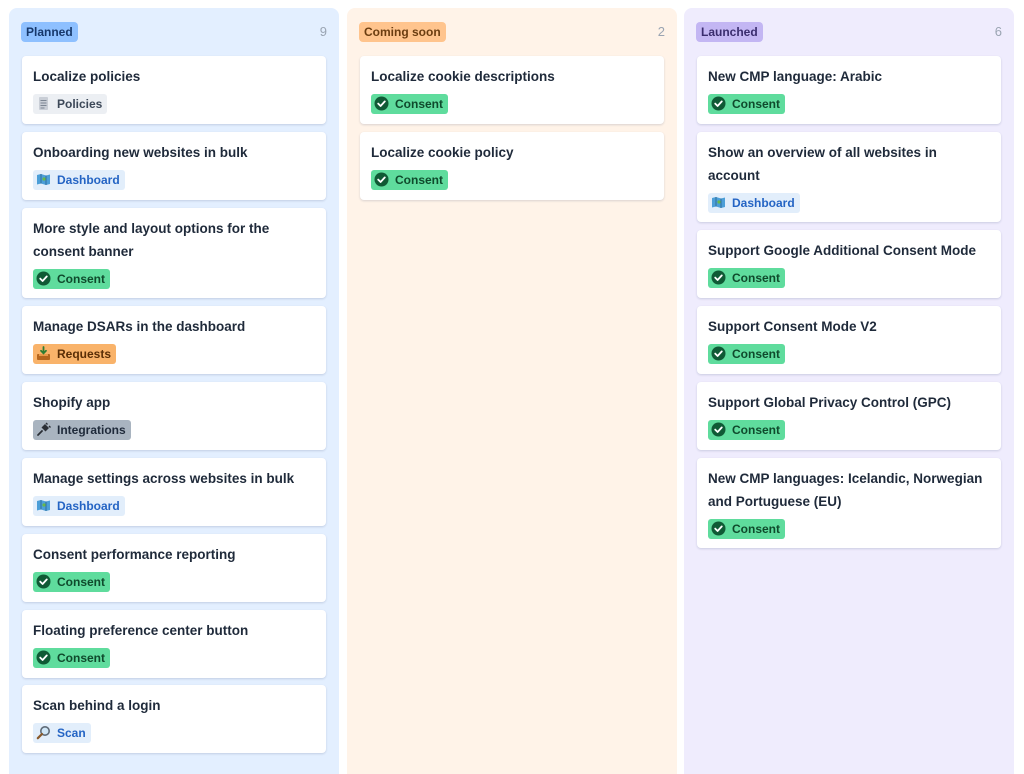 Image resolution: width=1024 pixels, height=774 pixels. What do you see at coordinates (174, 340) in the screenshot?
I see `roadmap-card: Manage DSARs in the dashboard Requests` at bounding box center [174, 340].